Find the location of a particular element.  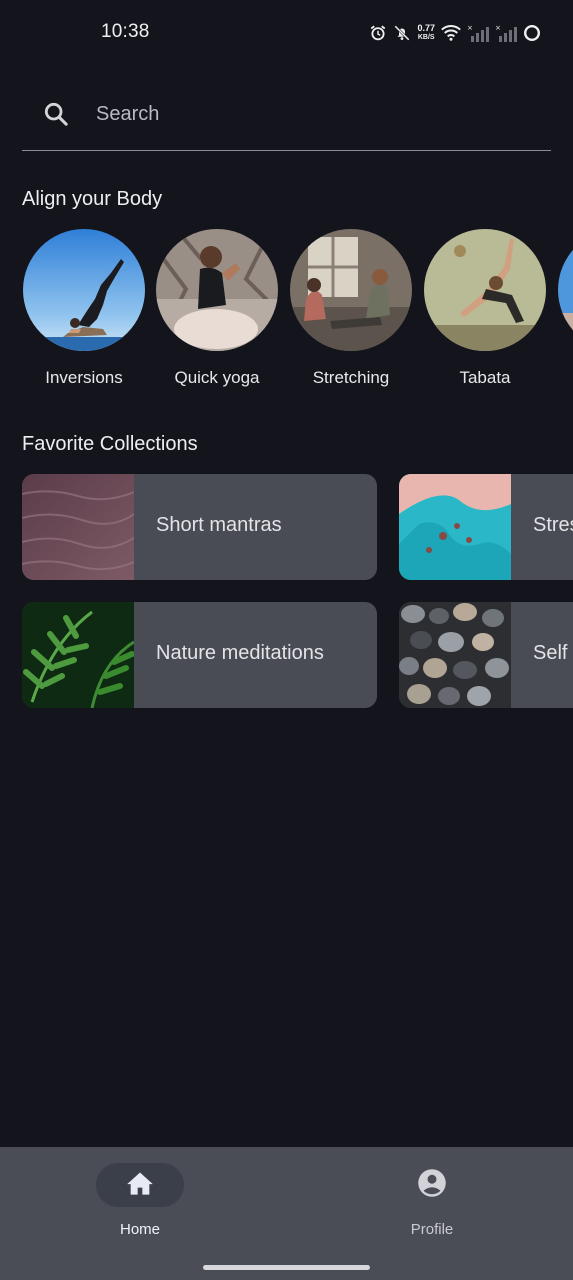

align-item-tabata: Tabata is located at coordinates (485, 308).